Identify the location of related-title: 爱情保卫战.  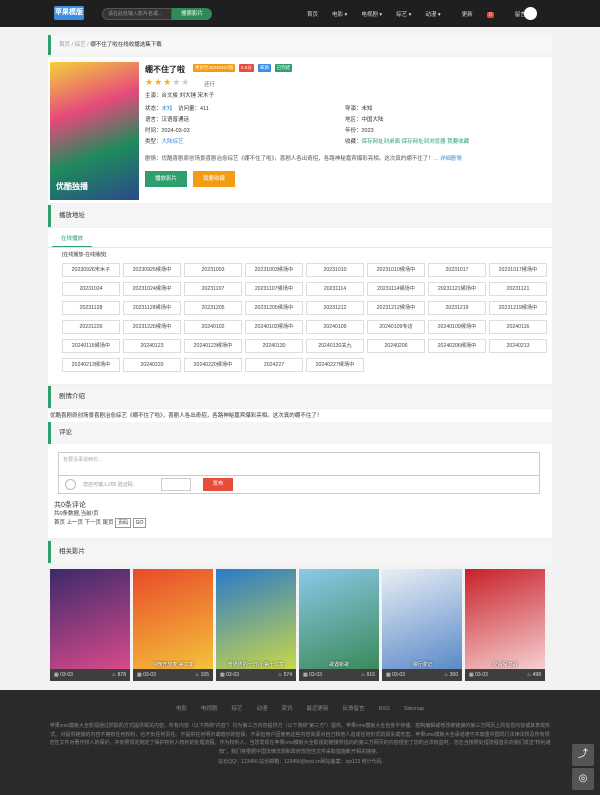
(505, 664).